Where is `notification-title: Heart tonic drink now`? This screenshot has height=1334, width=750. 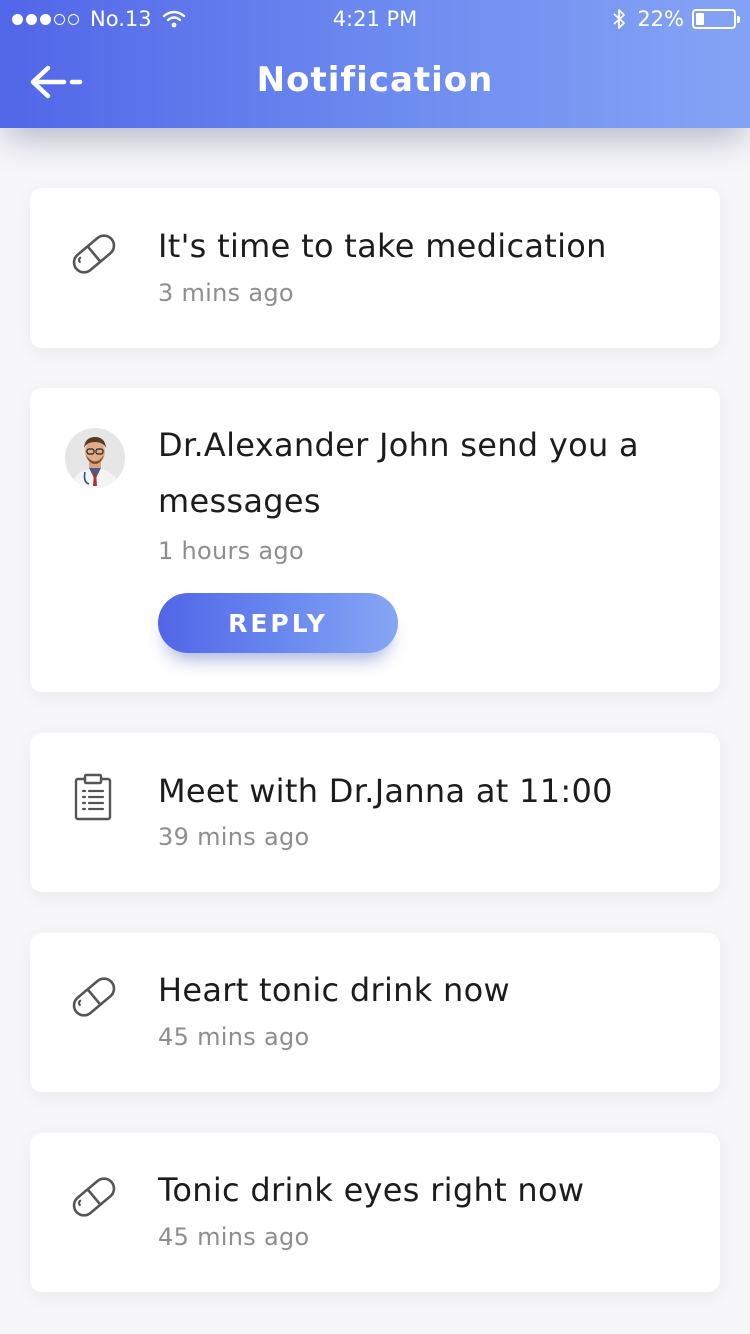 notification-title: Heart tonic drink now is located at coordinates (334, 990).